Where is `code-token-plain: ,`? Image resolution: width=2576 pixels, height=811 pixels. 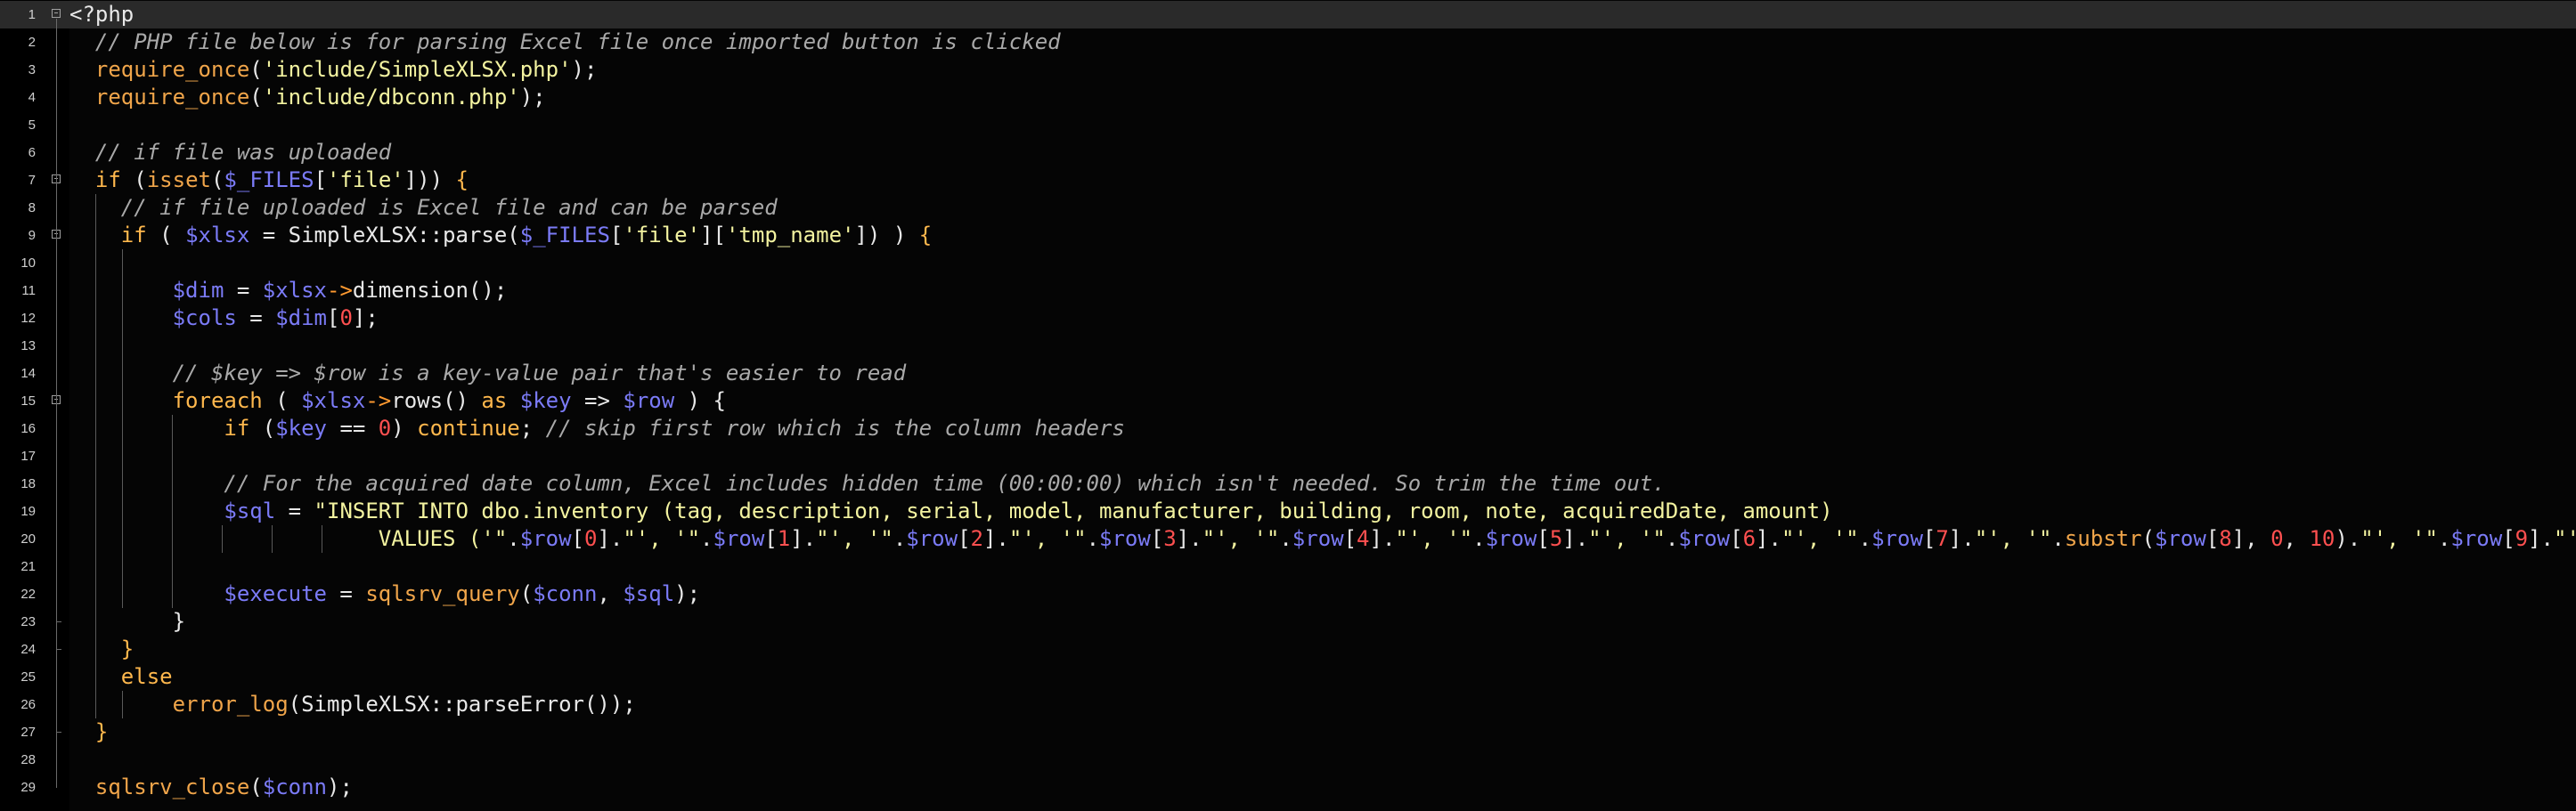
code-token-plain: , is located at coordinates (2297, 539).